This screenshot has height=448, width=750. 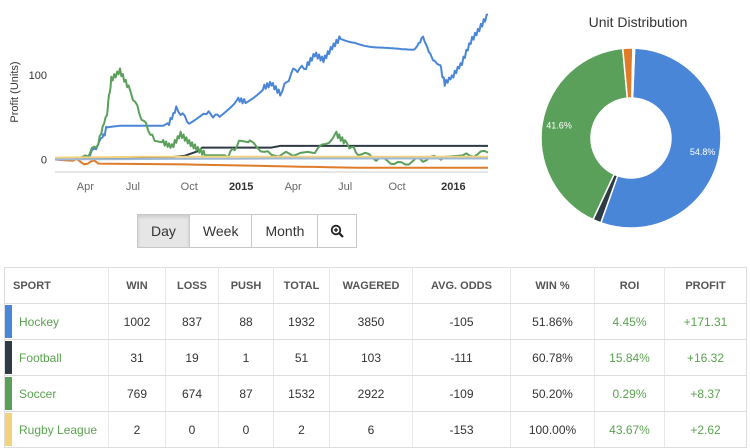 I want to click on col-header-roi: ROI, so click(x=629, y=285).